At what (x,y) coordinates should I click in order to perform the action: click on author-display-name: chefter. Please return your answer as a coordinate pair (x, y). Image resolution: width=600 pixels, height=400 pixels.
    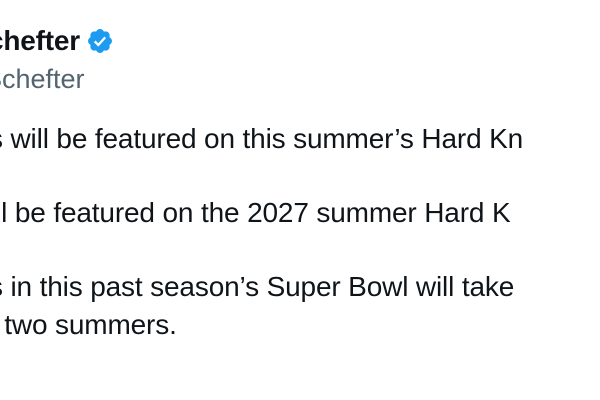
    Looking at the image, I should click on (40, 41).